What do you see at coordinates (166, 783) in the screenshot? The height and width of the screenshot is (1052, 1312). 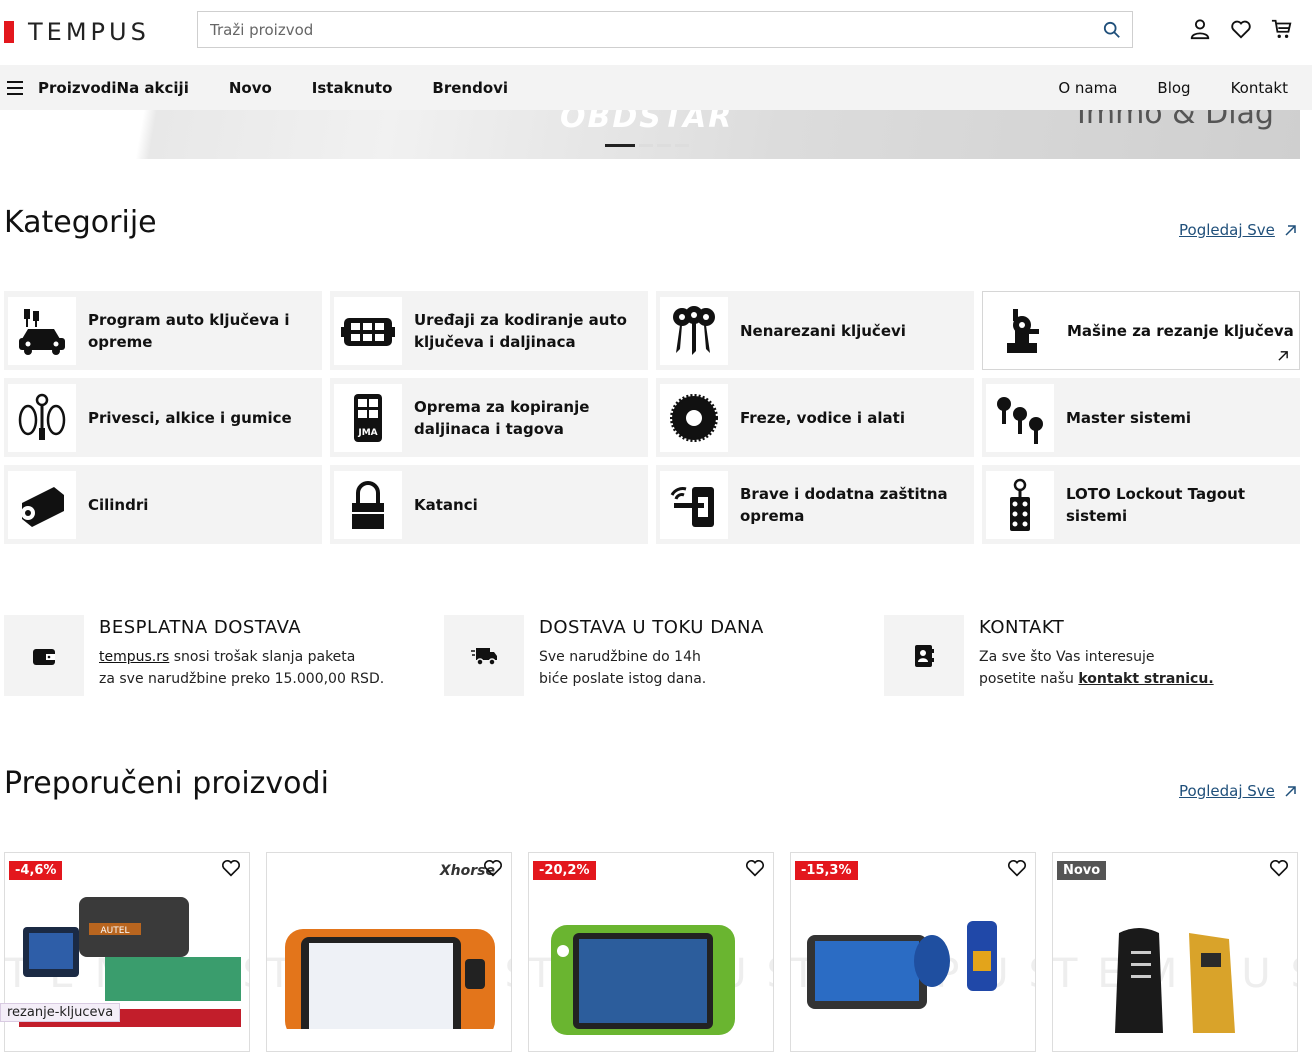 I see `recommended-title: Preporučeni proizvodi` at bounding box center [166, 783].